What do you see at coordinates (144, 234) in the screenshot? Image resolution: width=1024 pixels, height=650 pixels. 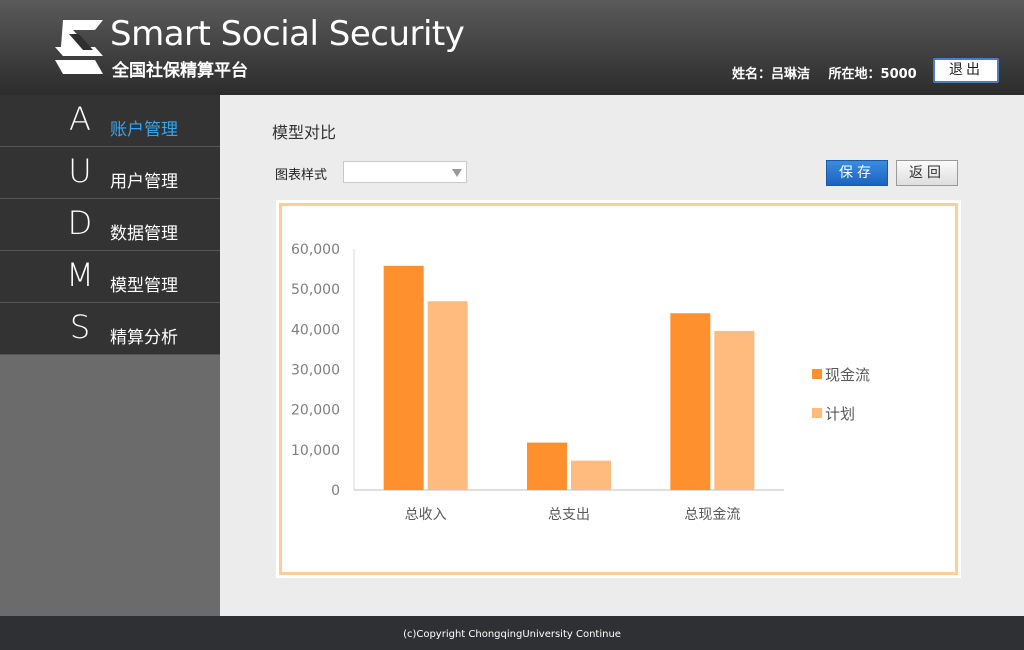 I see `sidebar-item-label: 数据管理` at bounding box center [144, 234].